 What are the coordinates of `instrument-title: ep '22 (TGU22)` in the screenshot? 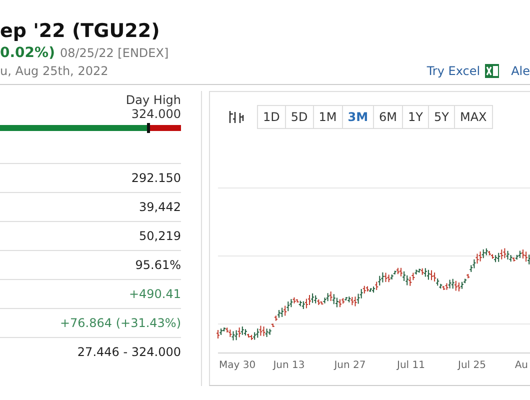 It's located at (80, 31).